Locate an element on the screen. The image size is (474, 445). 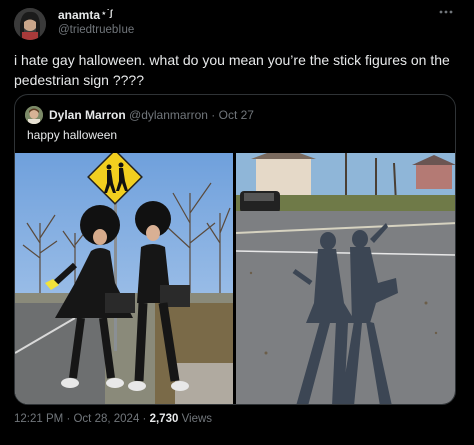
quoted-date: Oct 27 is located at coordinates (236, 115).